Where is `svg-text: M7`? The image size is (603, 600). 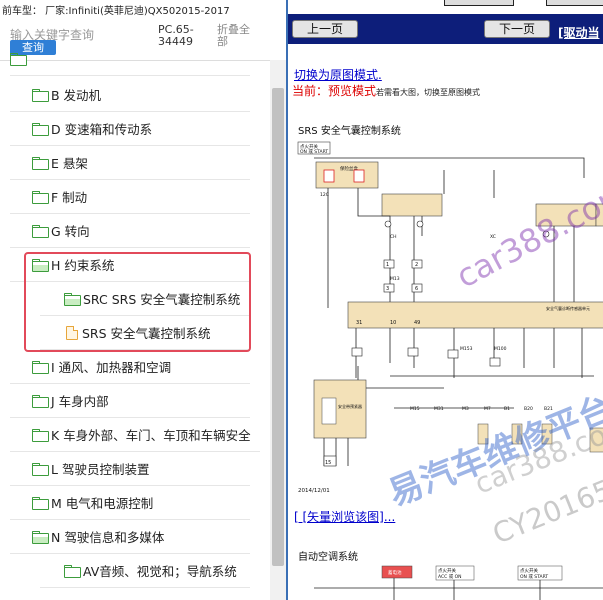
svg-text: M7 is located at coordinates (487, 409).